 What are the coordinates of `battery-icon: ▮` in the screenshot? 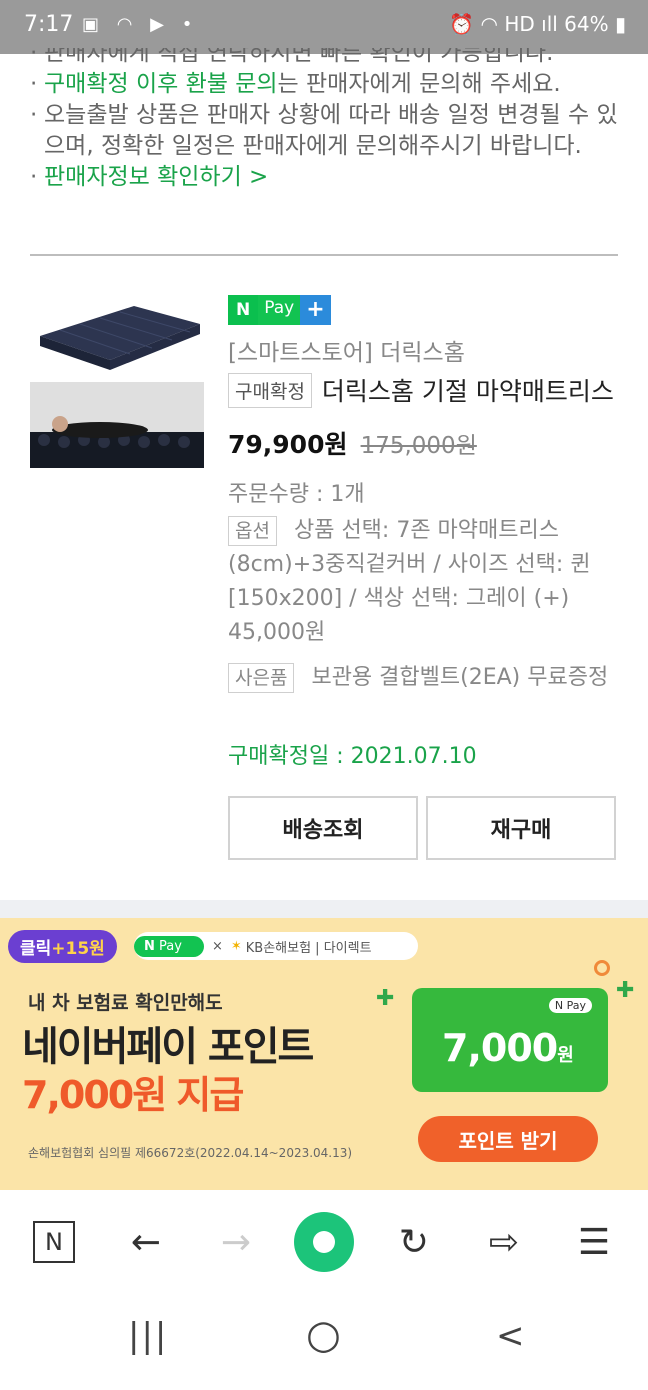 It's located at (620, 24).